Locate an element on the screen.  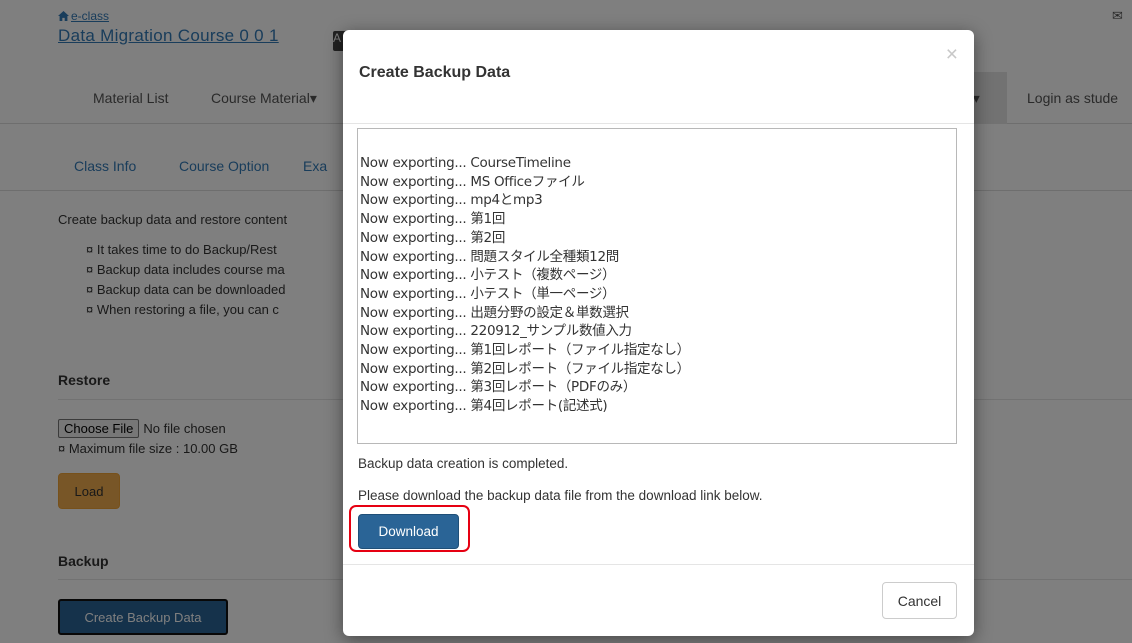
log-line: Now exporting... 出題分野の設定＆単数選択 is located at coordinates (494, 312).